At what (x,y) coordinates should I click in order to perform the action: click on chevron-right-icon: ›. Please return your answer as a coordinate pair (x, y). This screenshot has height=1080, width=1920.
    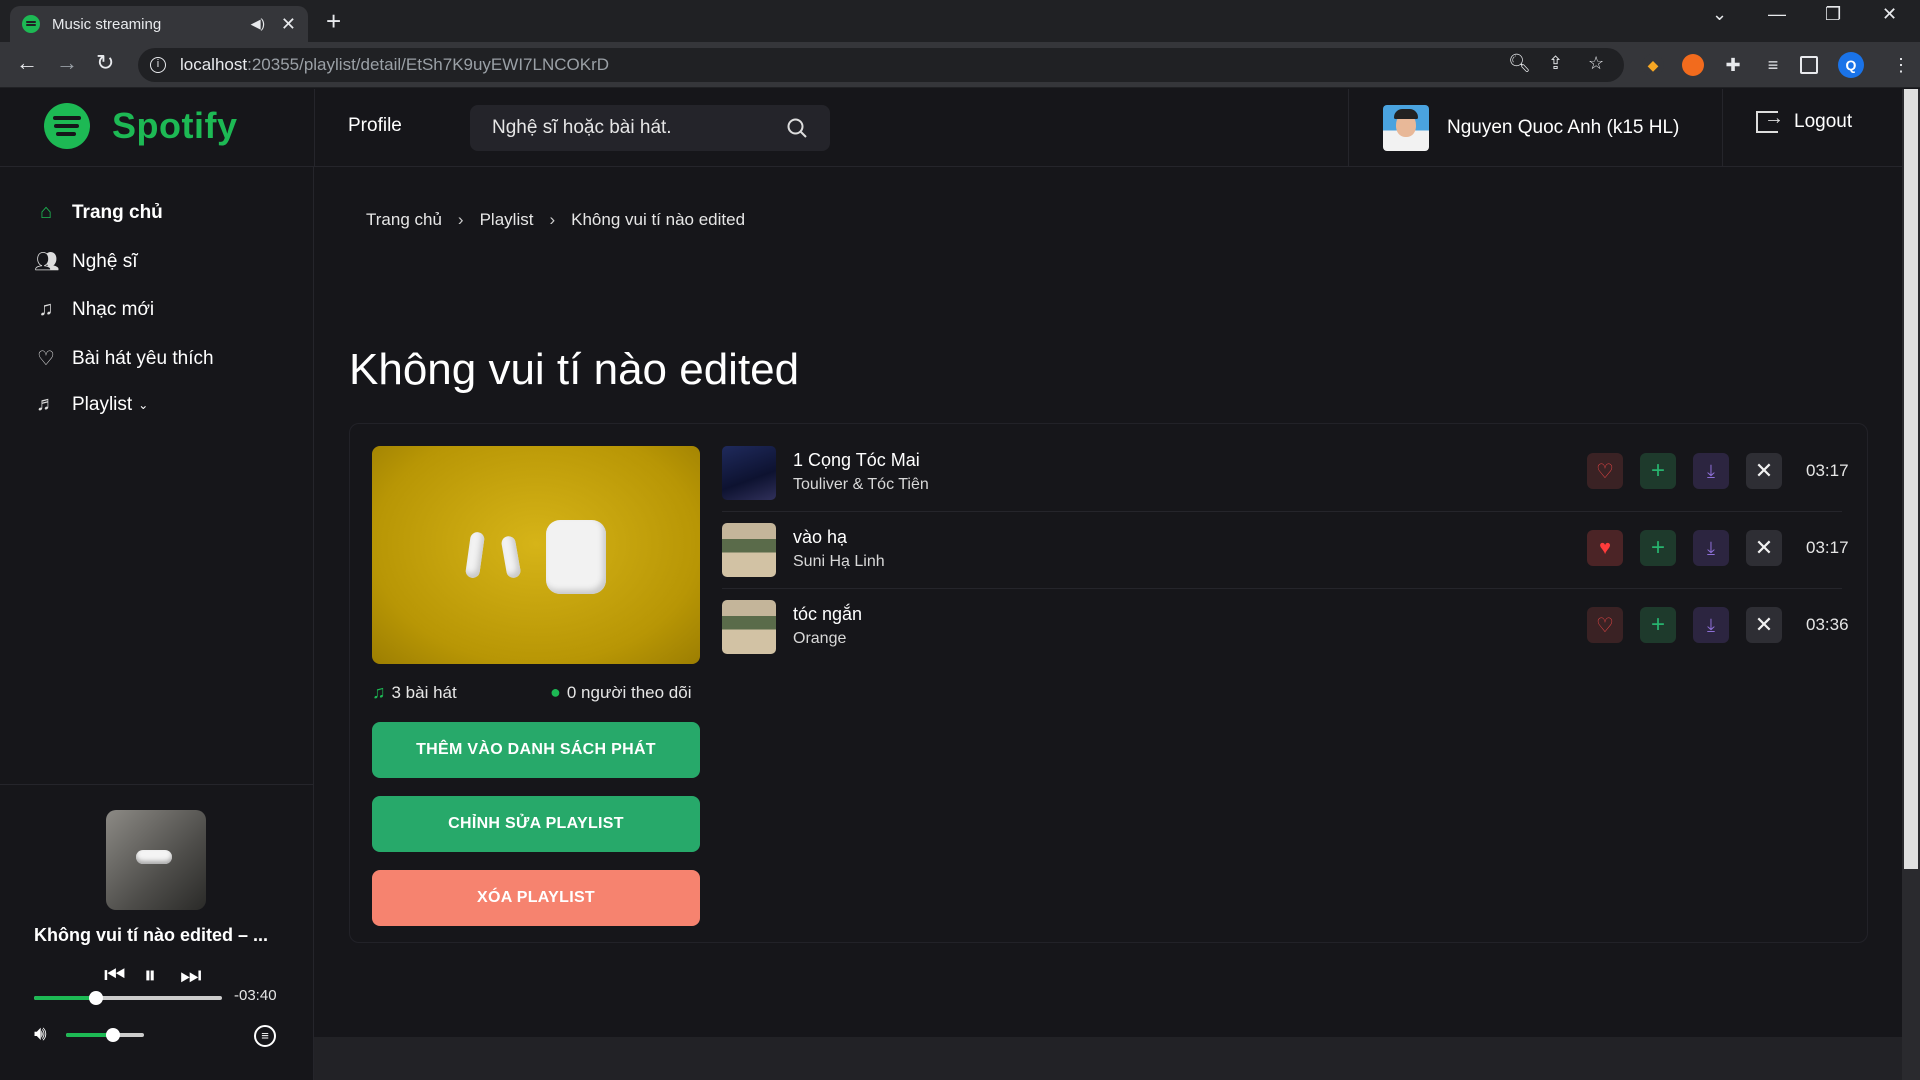
    Looking at the image, I should click on (552, 219).